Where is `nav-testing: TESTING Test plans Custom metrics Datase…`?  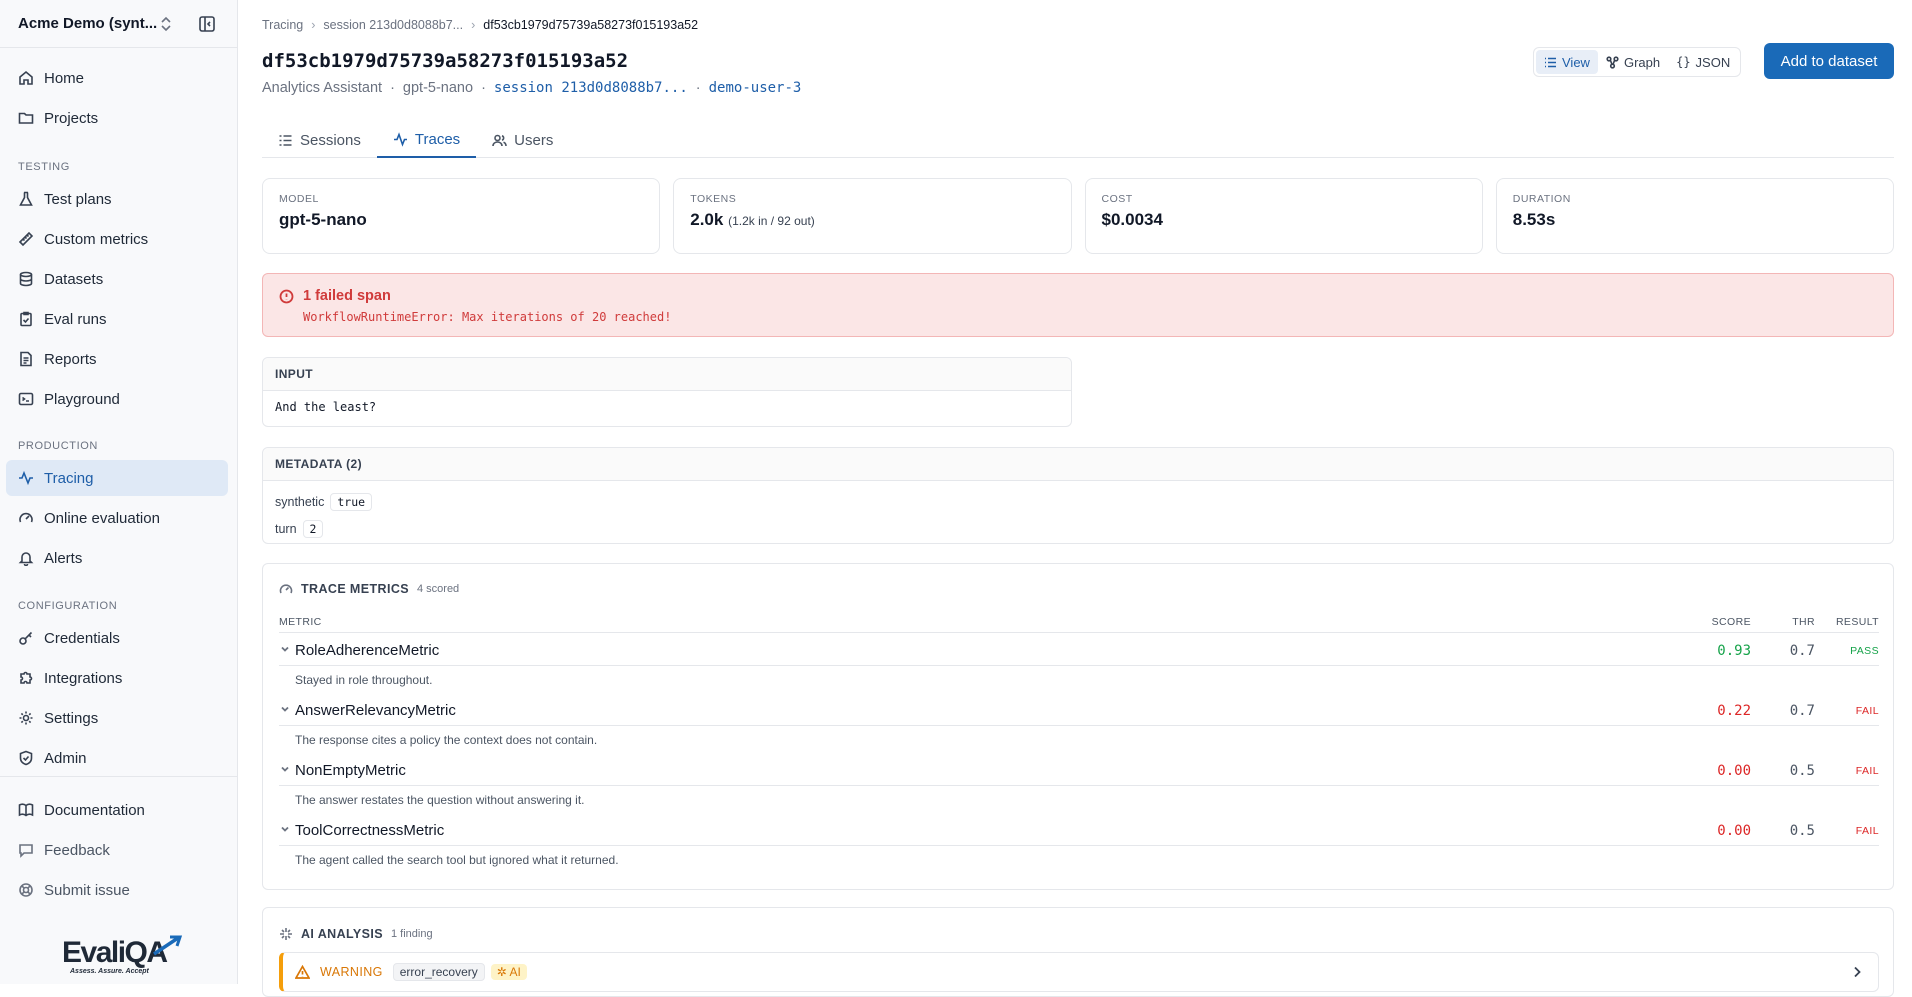
nav-testing: TESTING Test plans Custom metrics Datase… is located at coordinates (117, 285).